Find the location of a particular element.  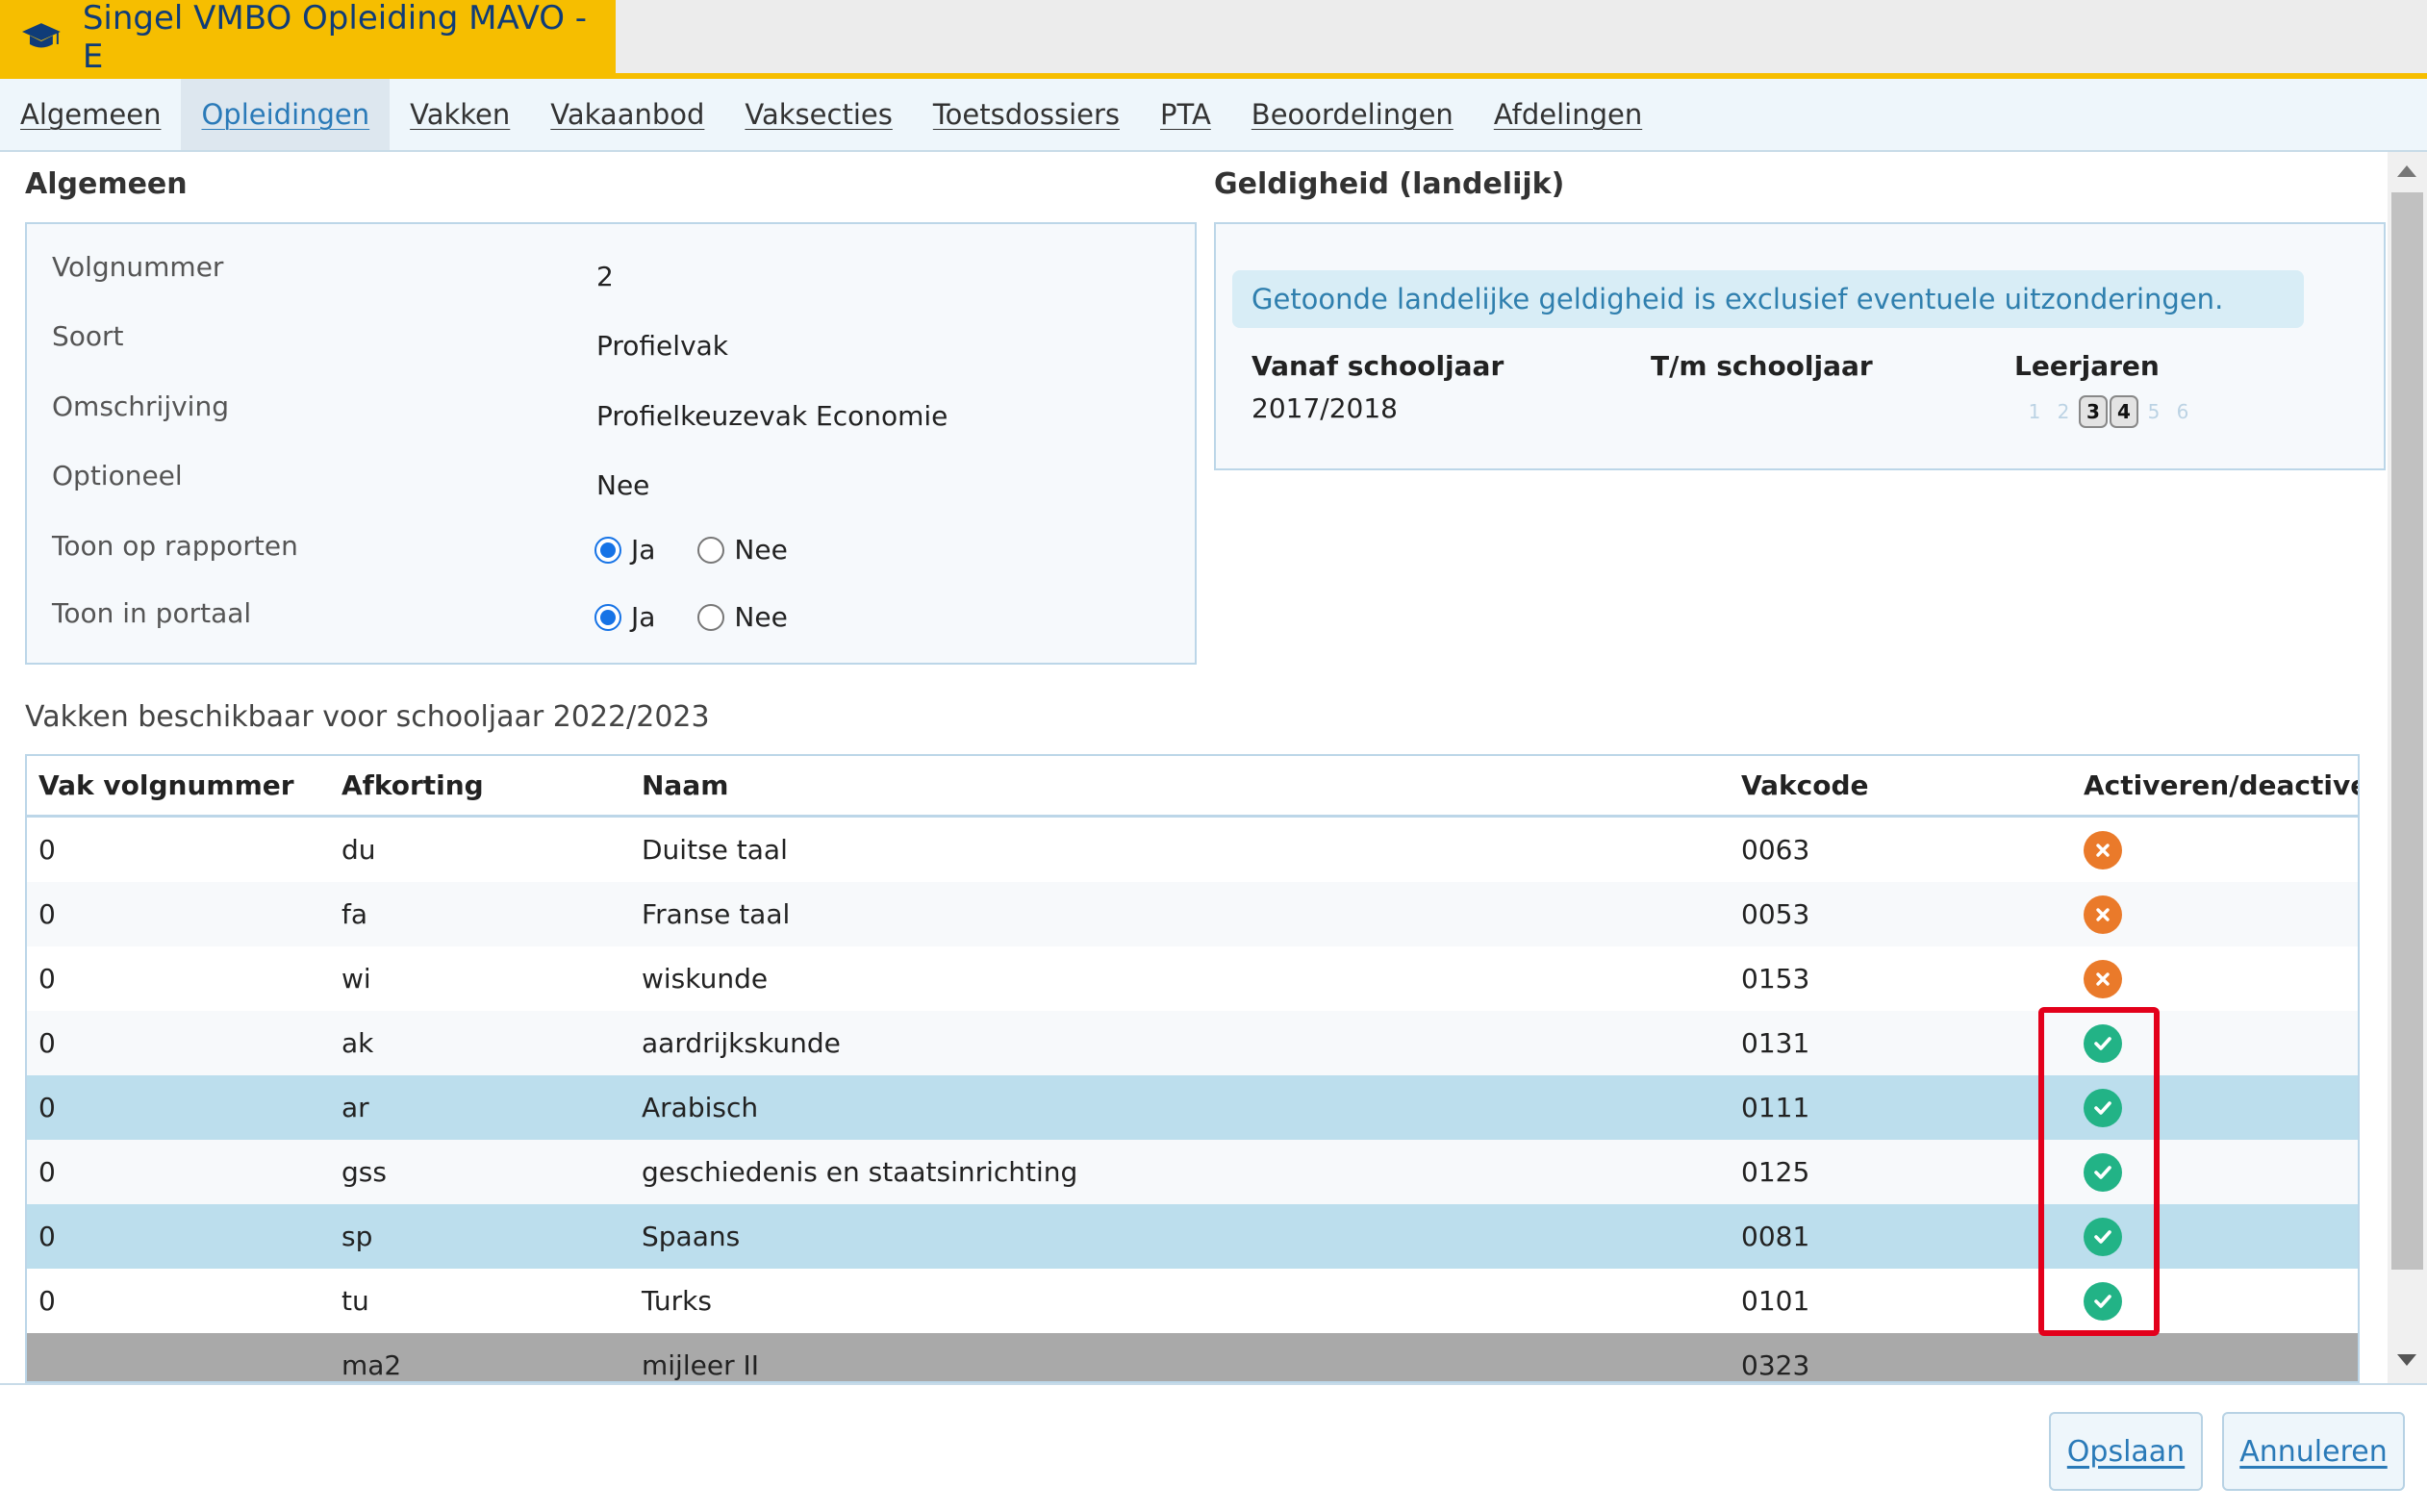

leerjaar-4: 4 is located at coordinates (2124, 412).